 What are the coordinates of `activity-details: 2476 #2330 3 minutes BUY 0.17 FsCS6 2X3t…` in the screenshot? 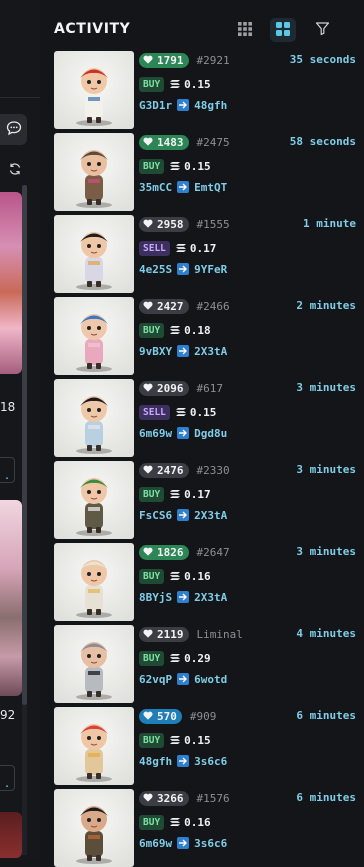 It's located at (251, 500).